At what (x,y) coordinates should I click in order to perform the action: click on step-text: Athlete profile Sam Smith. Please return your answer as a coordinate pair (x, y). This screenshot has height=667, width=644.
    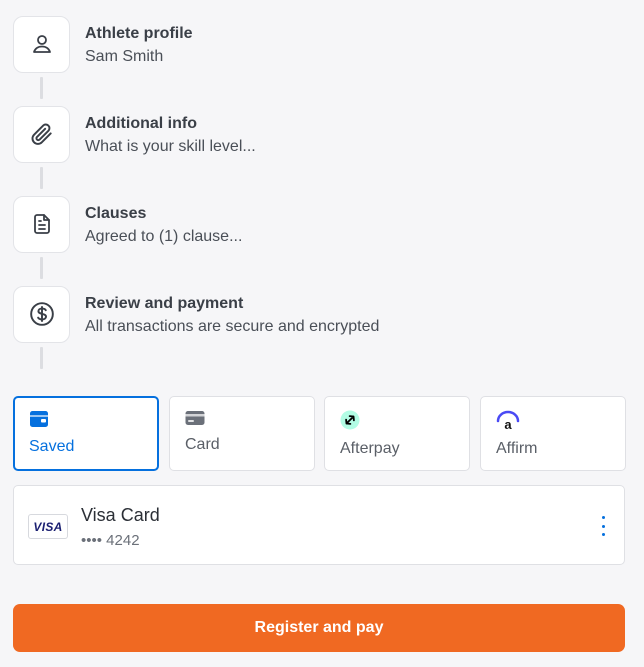
    Looking at the image, I should click on (139, 46).